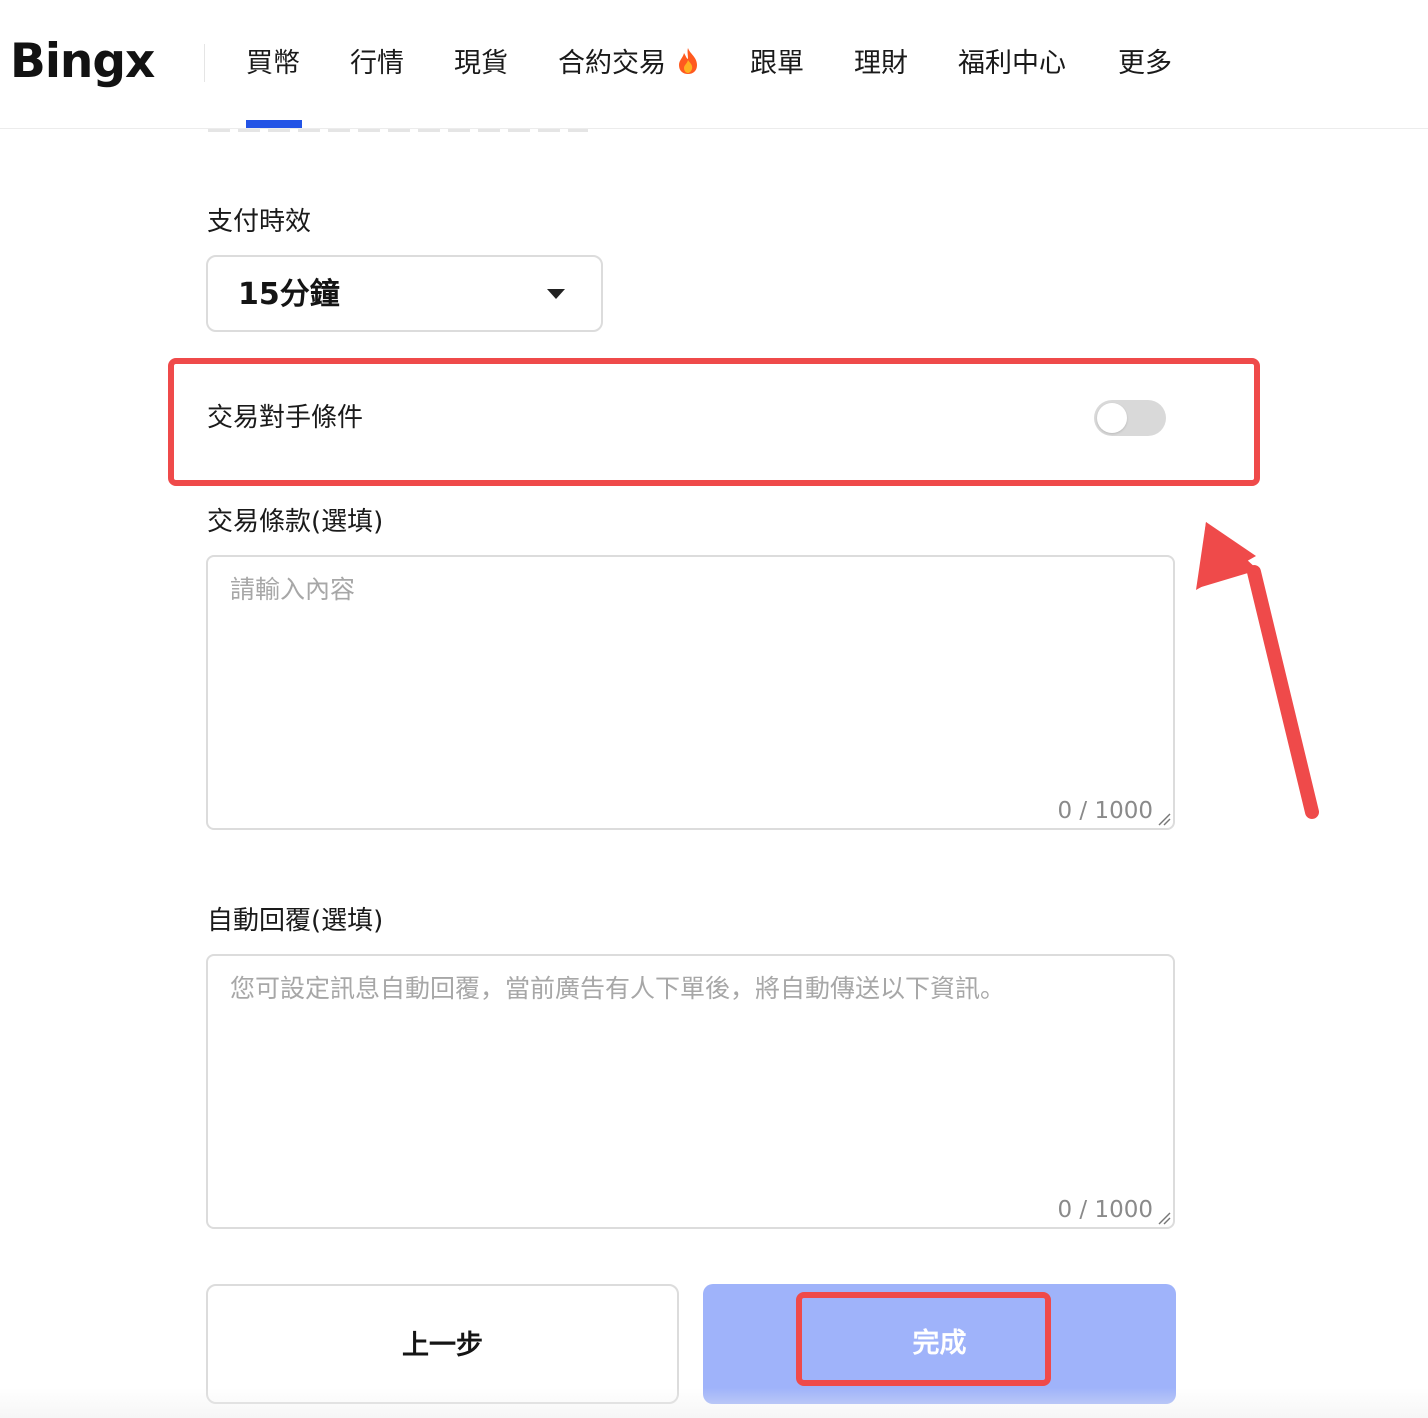 The width and height of the screenshot is (1428, 1418). I want to click on auto-reply-placeholder: 您可設定訊息自動回覆，當前廣告有人下單後，將自動傳送以下資訊。, so click(618, 988).